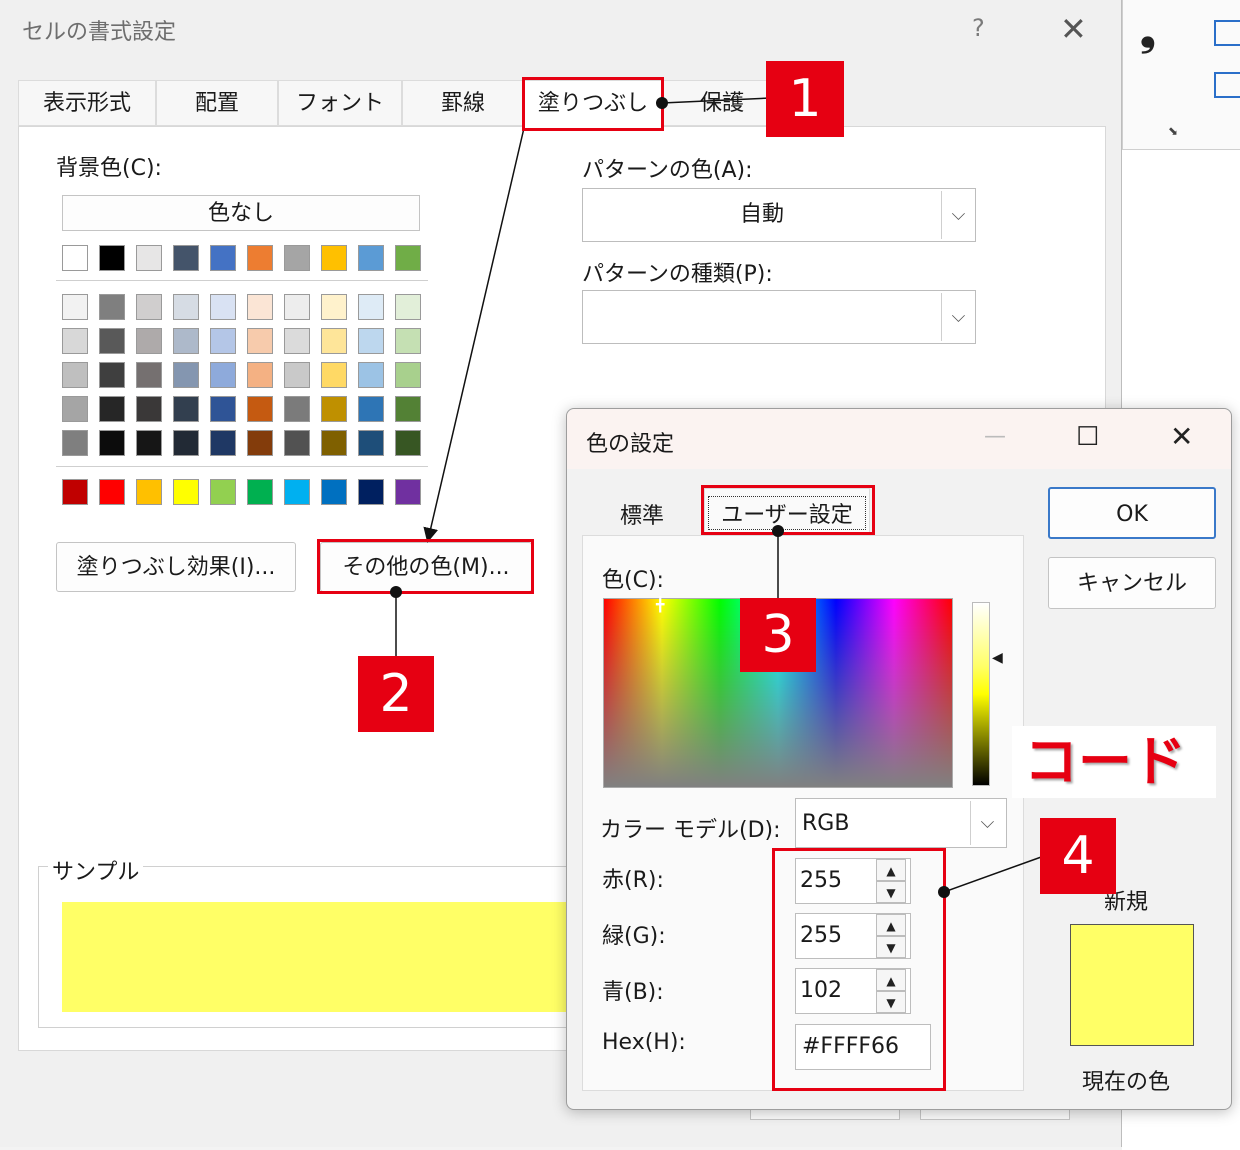  What do you see at coordinates (805, 99) in the screenshot?
I see `step-tag-1: 1` at bounding box center [805, 99].